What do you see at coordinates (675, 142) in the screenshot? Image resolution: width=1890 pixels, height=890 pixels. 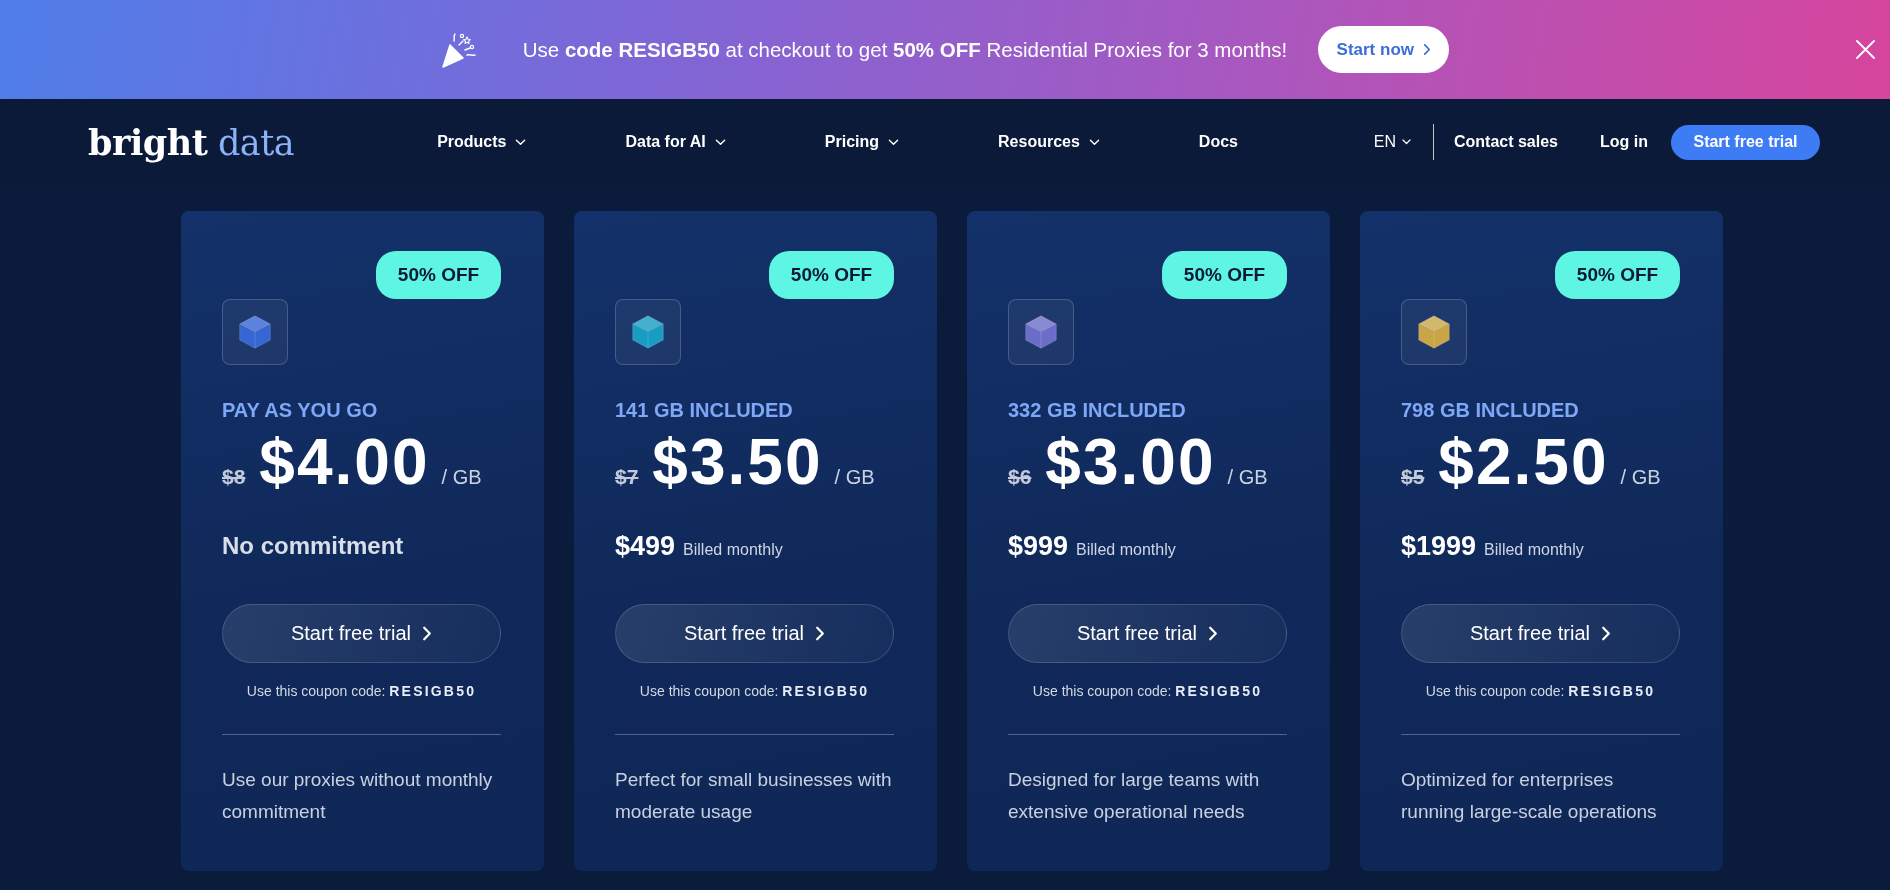 I see `nav-menu-item: Data for AI` at bounding box center [675, 142].